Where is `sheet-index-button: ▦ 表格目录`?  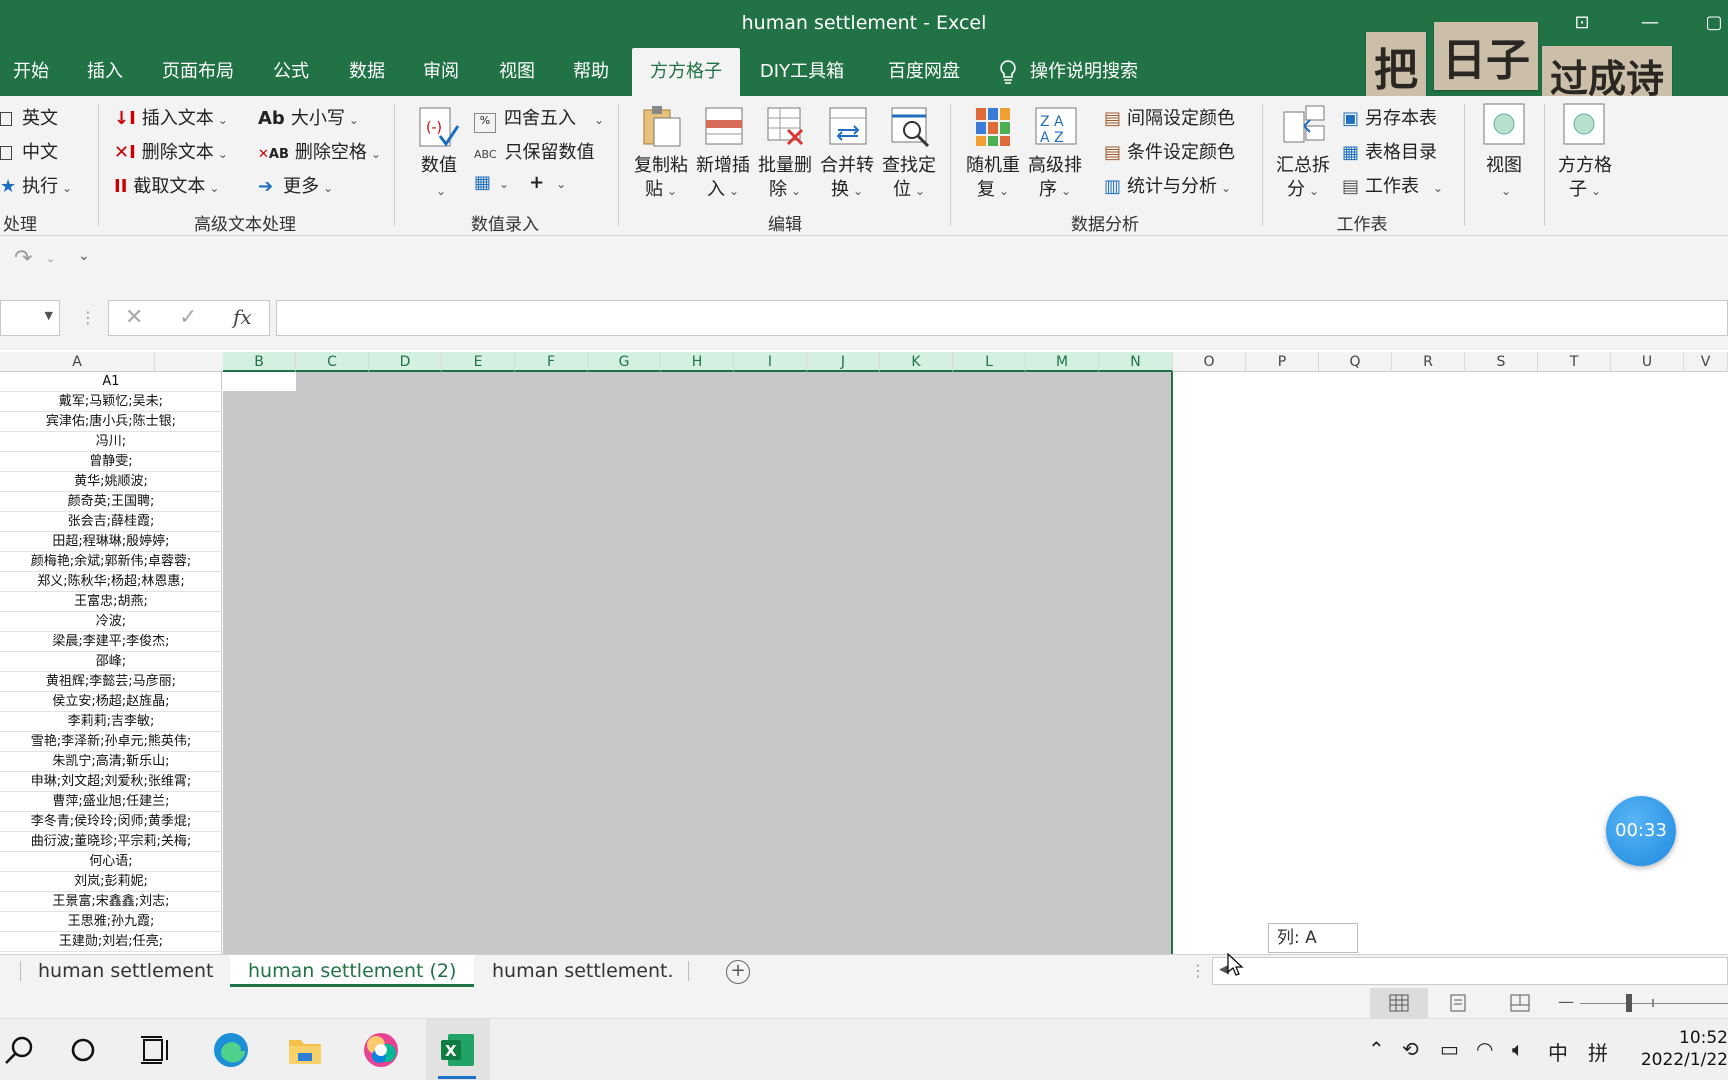
sheet-index-button: ▦ 表格目录 is located at coordinates (1389, 151).